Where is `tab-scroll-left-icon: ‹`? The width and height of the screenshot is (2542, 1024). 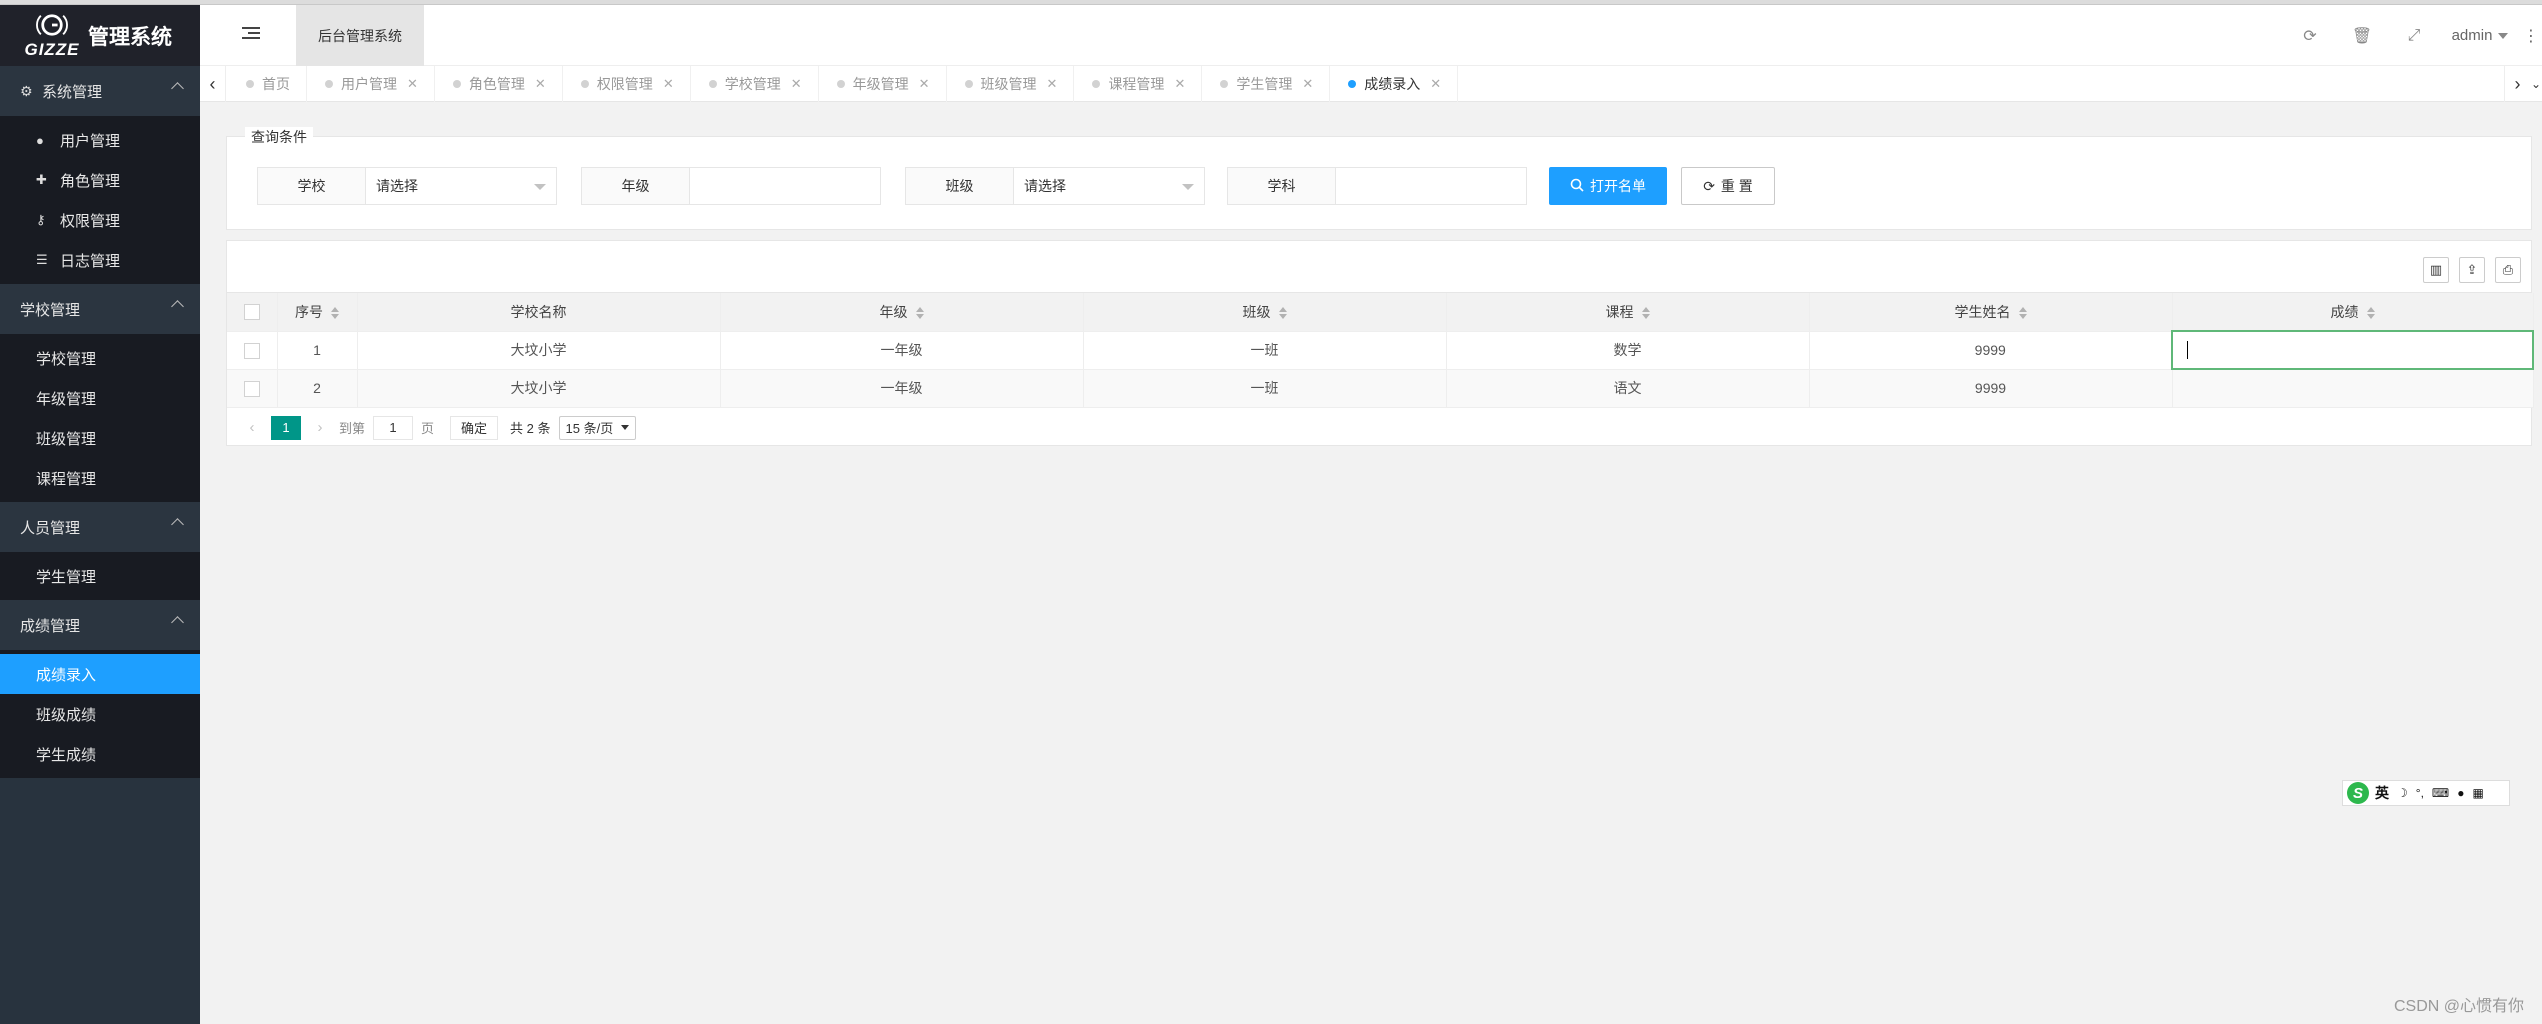
tab-scroll-left-icon: ‹ is located at coordinates (213, 84).